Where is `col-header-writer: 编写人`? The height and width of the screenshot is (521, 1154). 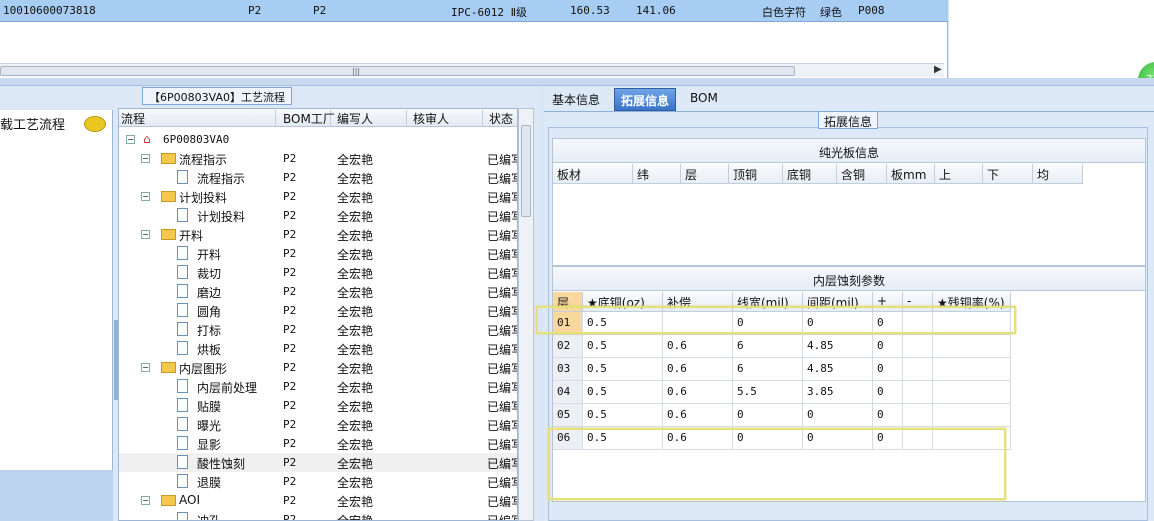
col-header-writer: 编写人 is located at coordinates (372, 118).